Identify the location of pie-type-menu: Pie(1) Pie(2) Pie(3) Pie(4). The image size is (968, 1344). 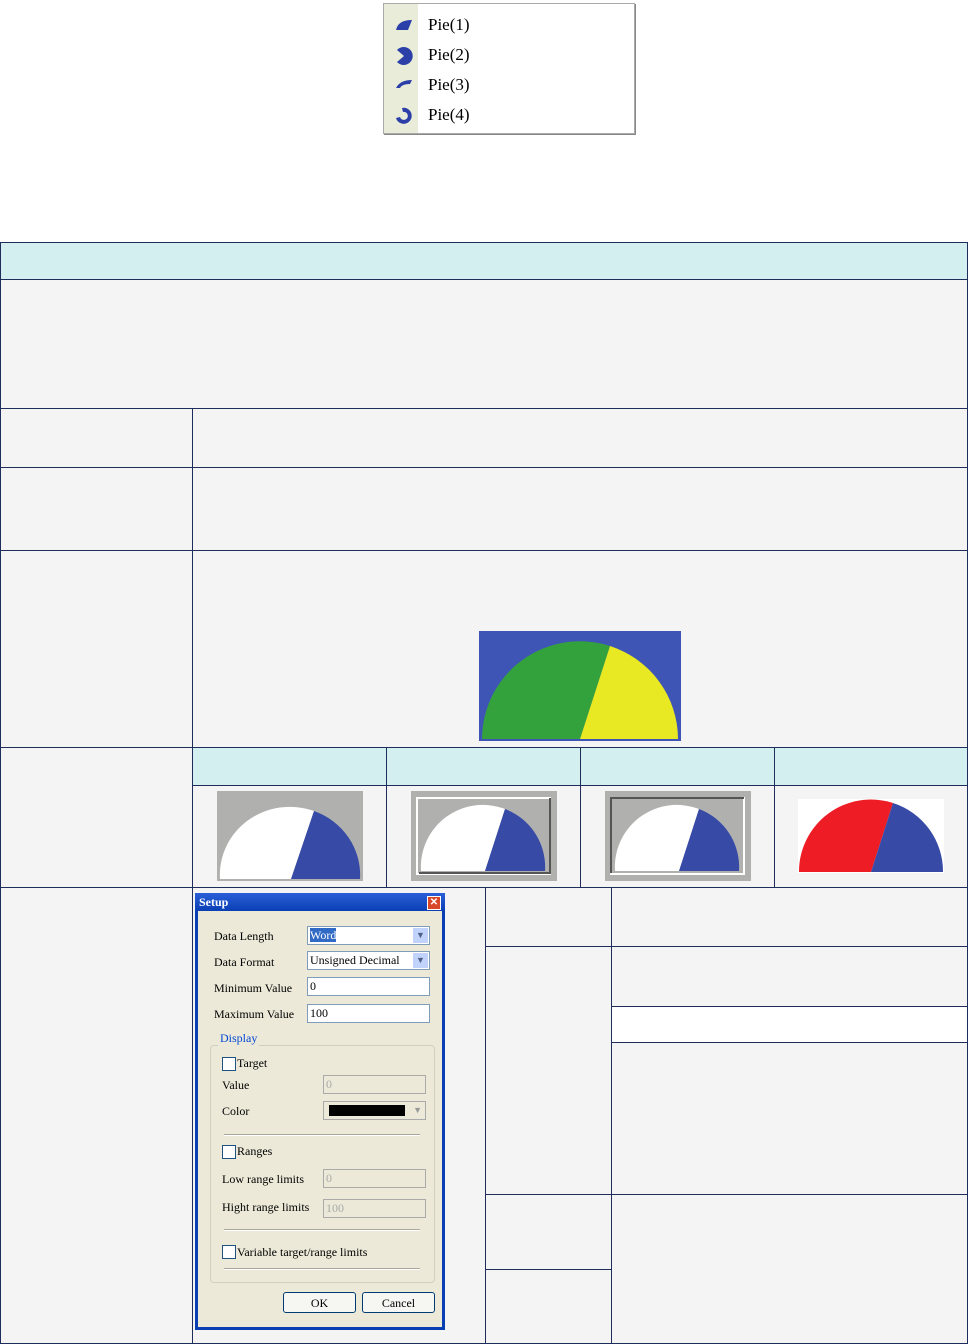
(509, 68).